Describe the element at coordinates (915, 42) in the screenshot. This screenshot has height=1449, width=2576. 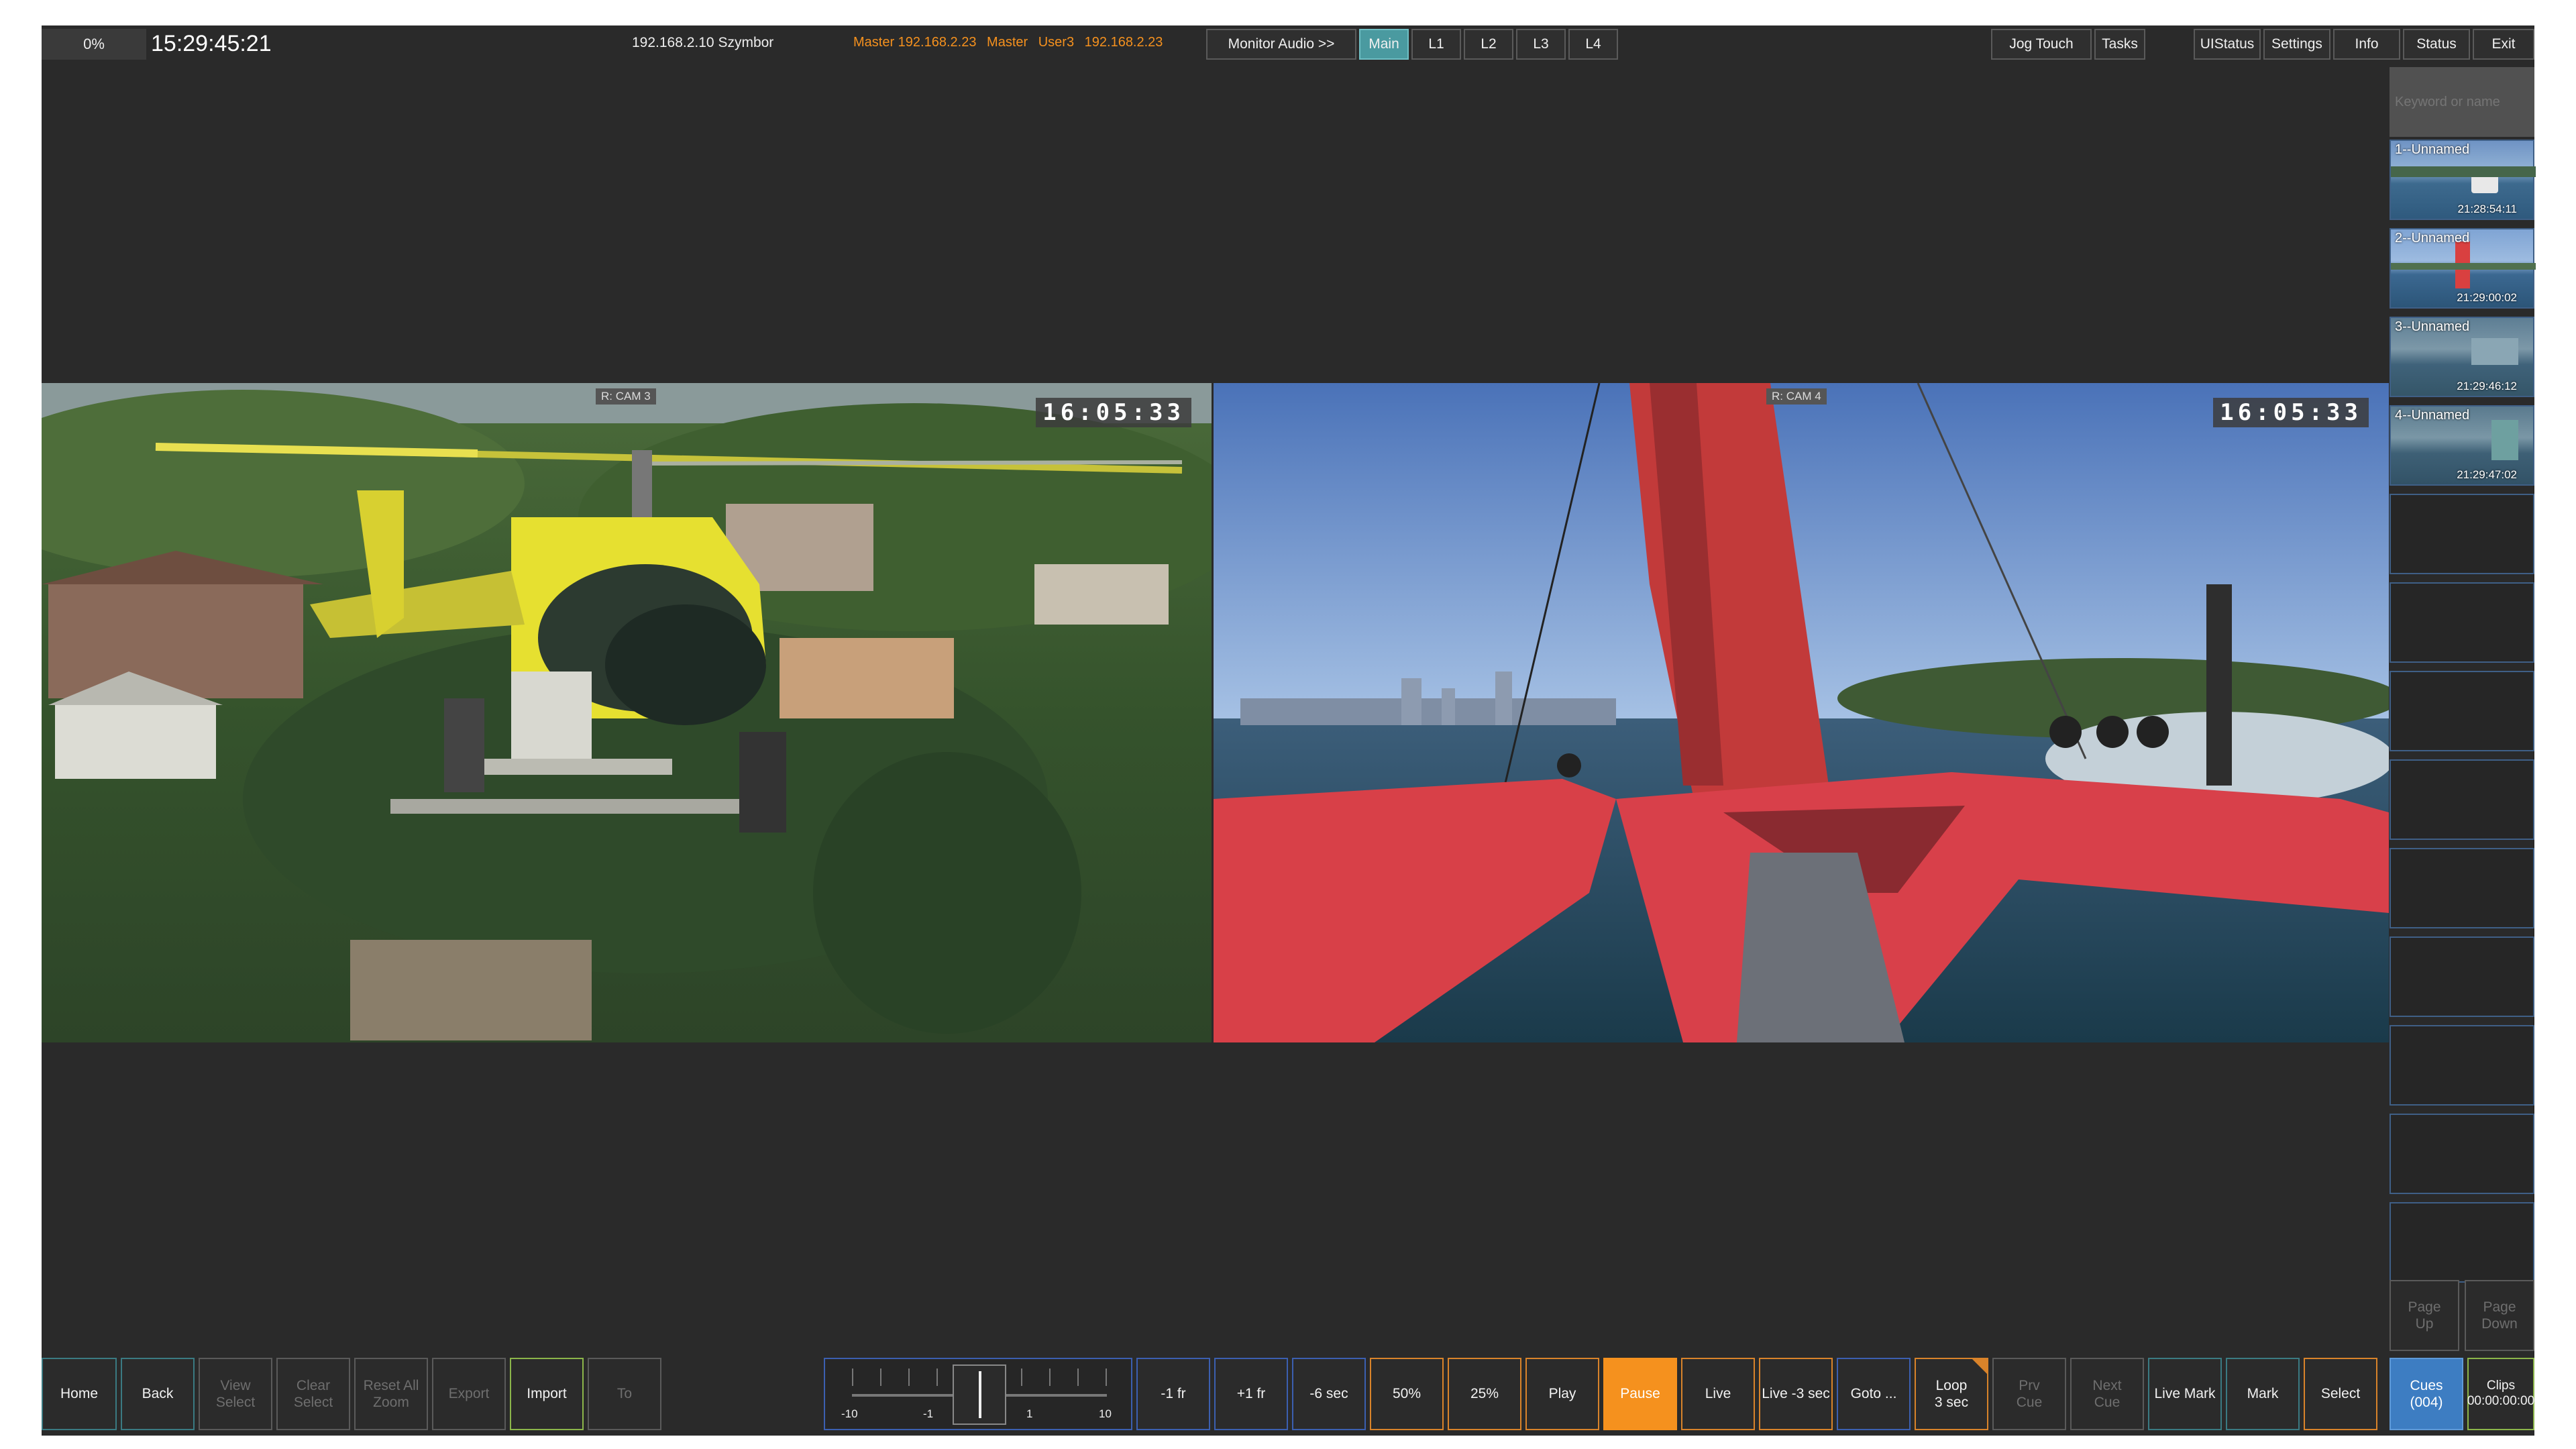
I see `master-primary: Master 192.168.2.23` at that location.